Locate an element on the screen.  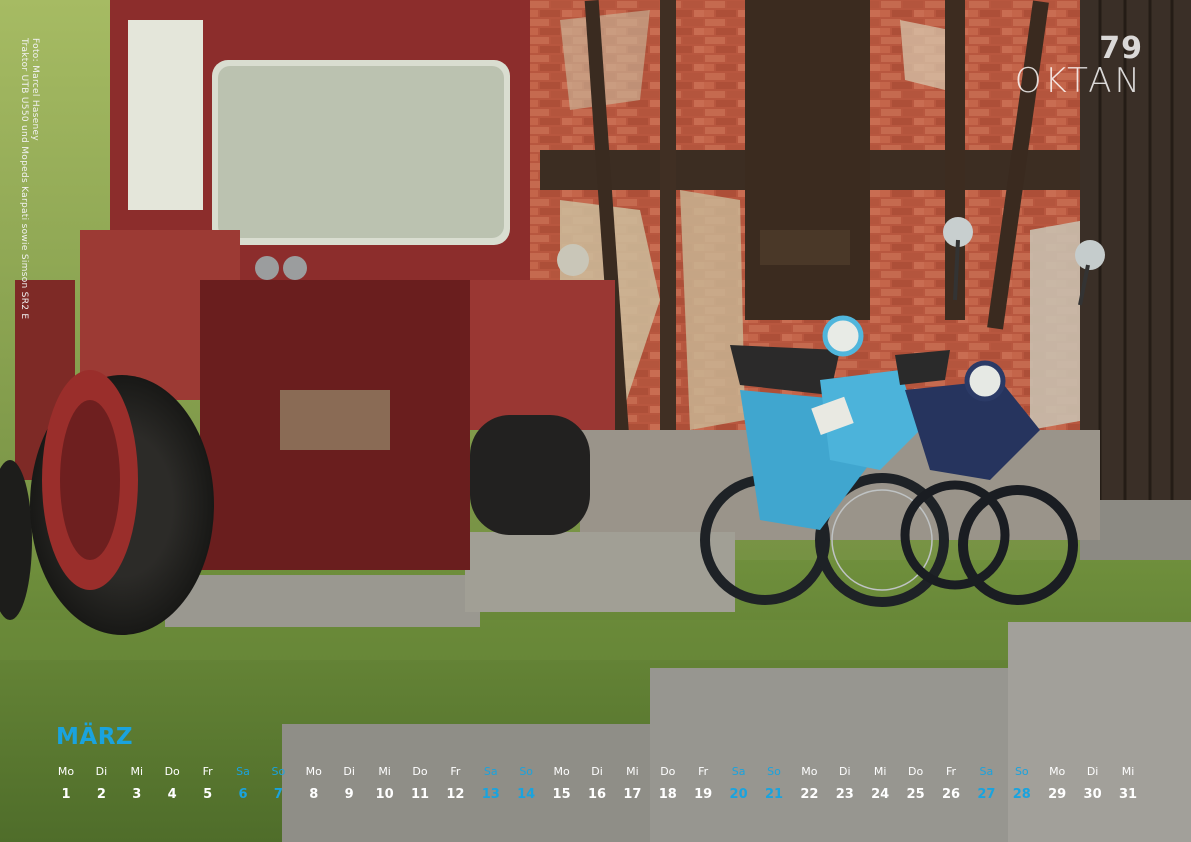
day-number: 29 is located at coordinates (1057, 794).